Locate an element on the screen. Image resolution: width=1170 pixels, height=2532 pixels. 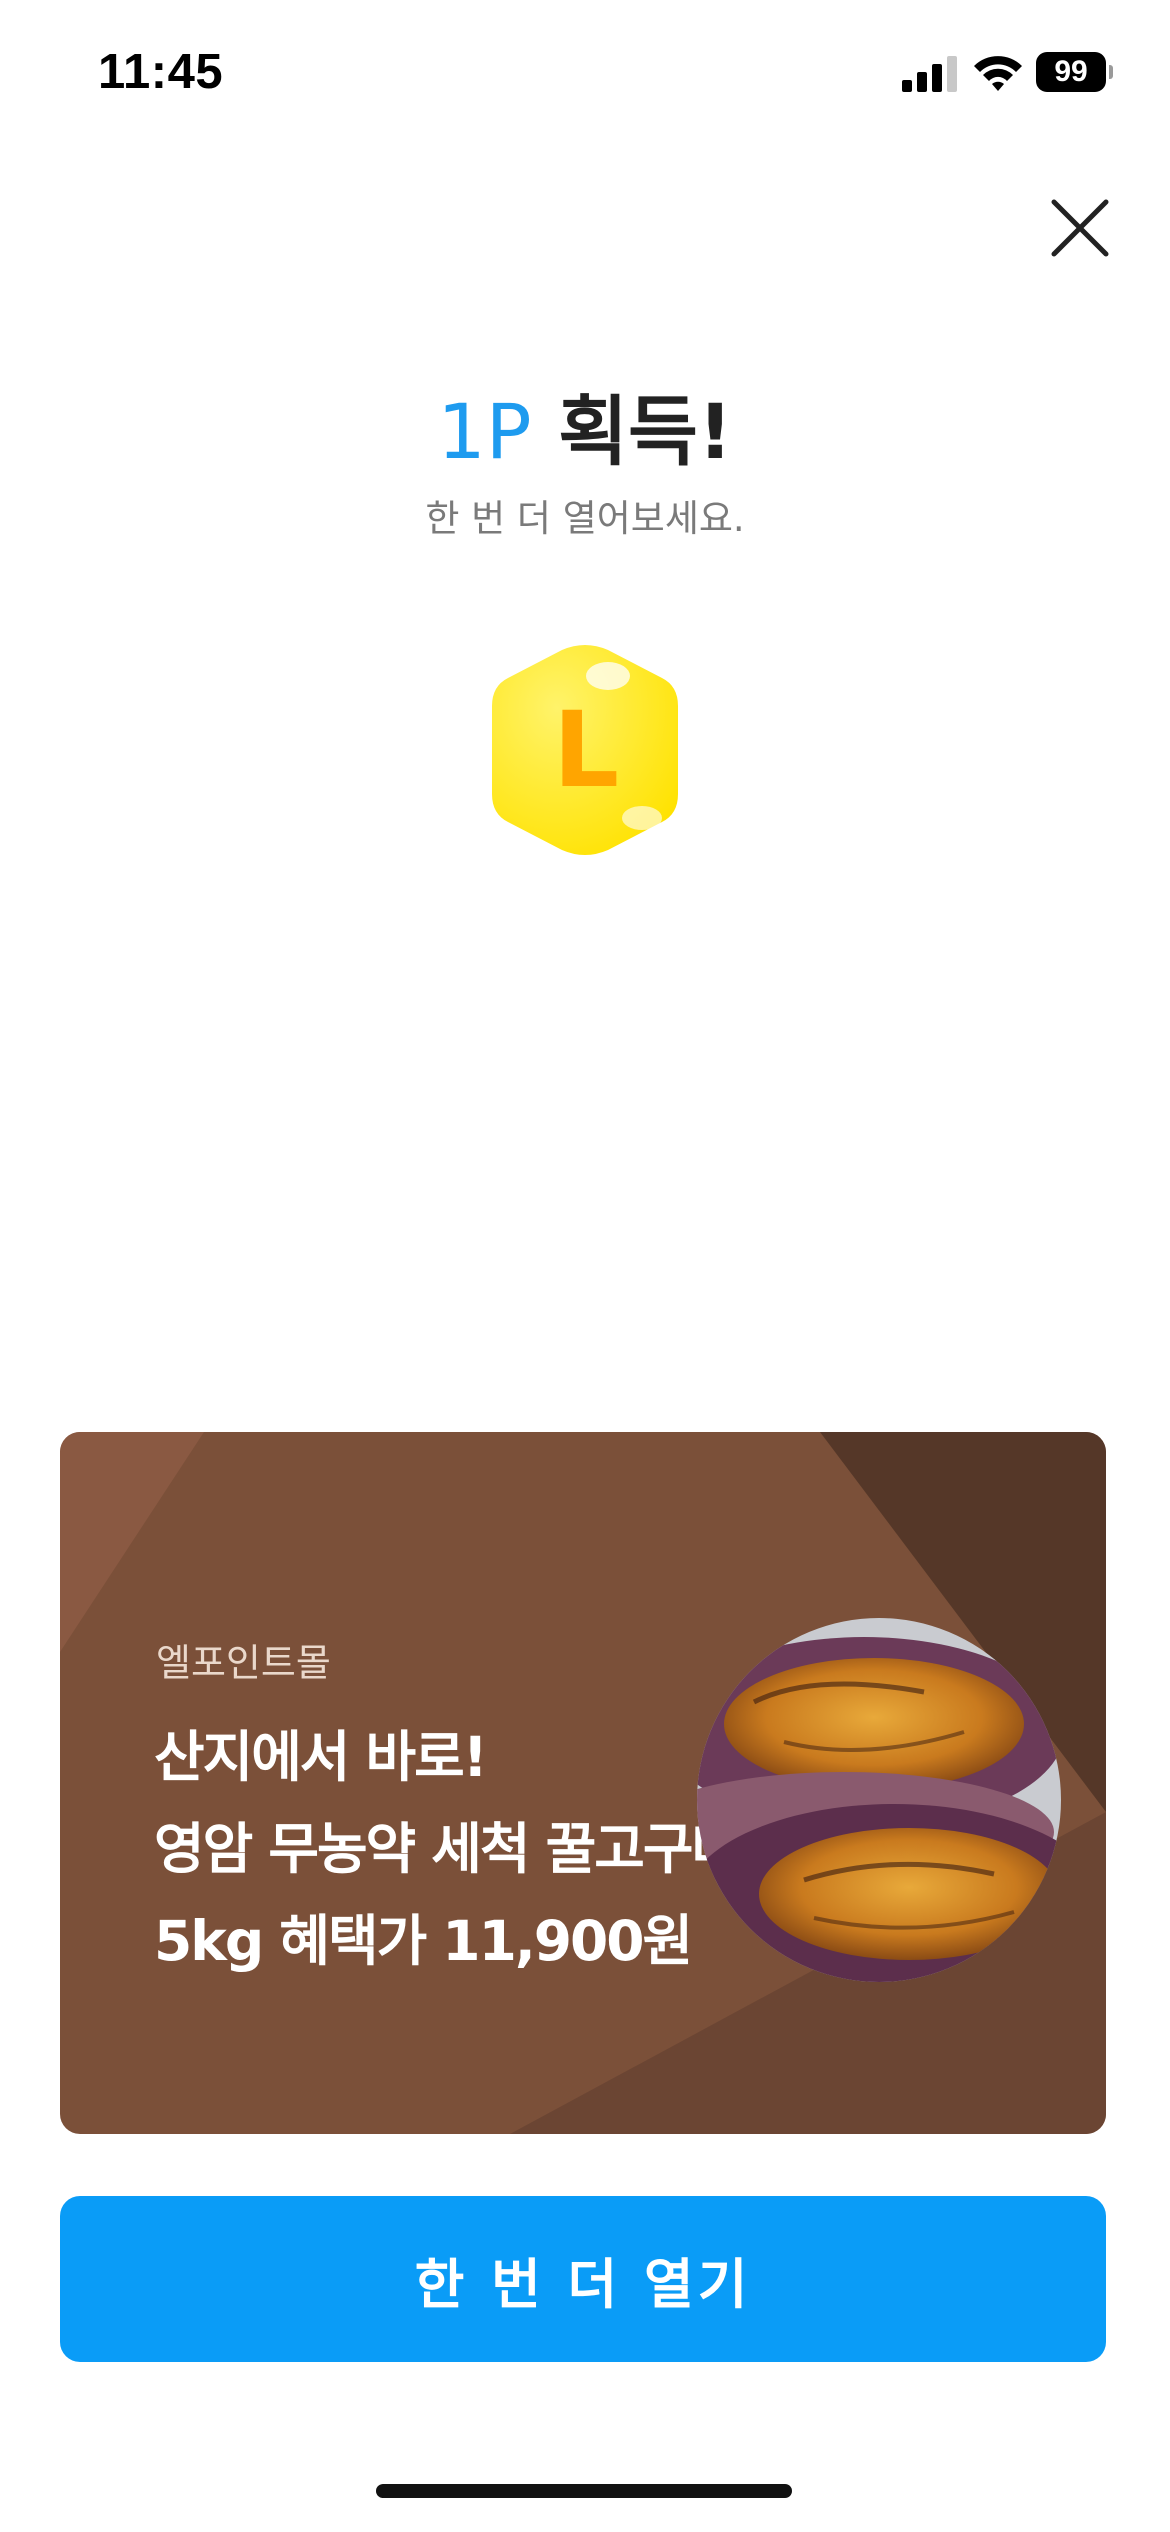
ad-headline-2: 영암 무농약 세척 꿀고구마 is located at coordinates (448, 1849).